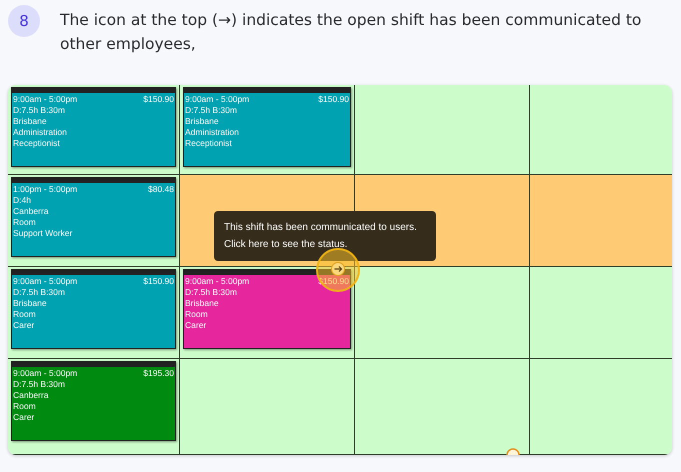 The image size is (681, 472). I want to click on shift-detail: Support Worker, so click(43, 233).